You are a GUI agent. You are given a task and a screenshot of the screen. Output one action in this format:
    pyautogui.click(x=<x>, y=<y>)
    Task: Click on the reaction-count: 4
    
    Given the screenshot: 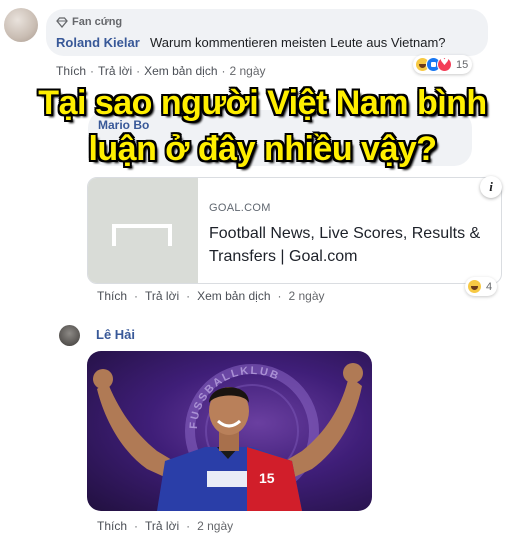 What is the action you would take?
    pyautogui.click(x=489, y=286)
    